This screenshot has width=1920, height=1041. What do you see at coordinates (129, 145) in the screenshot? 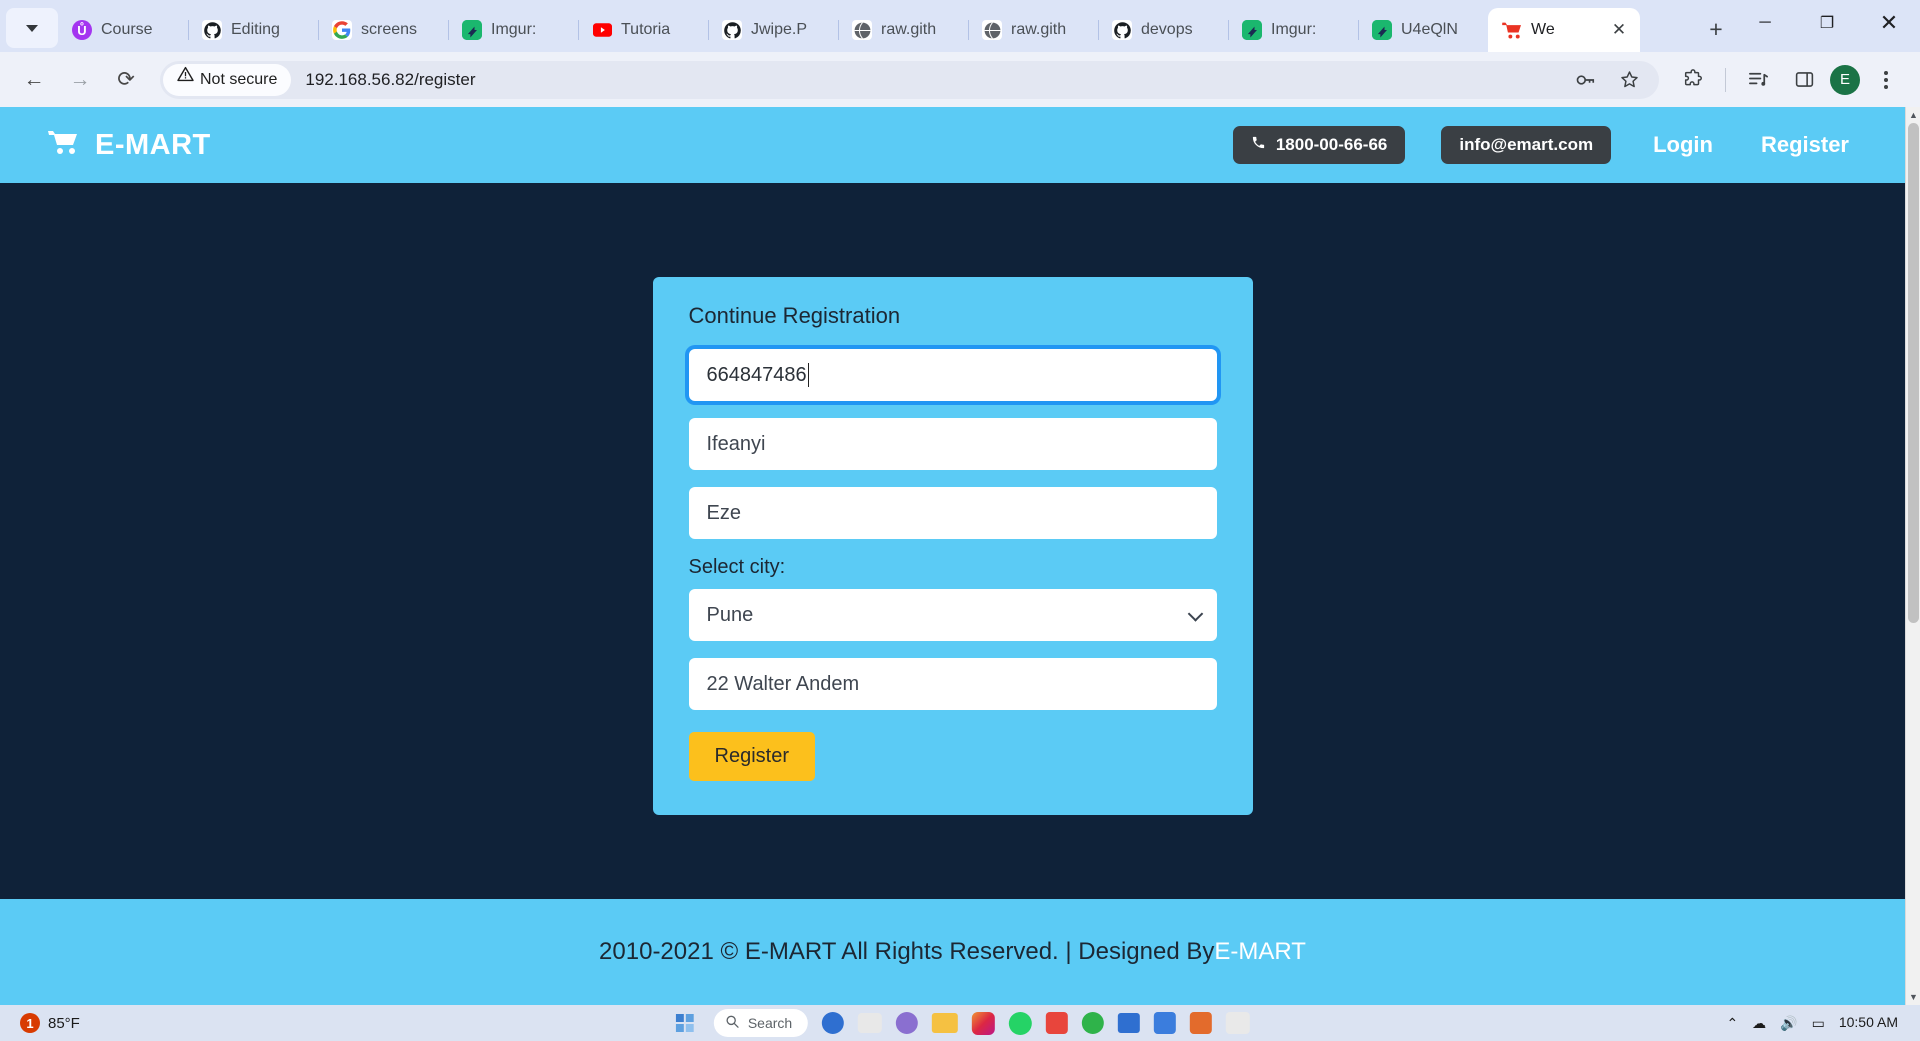
I see `brand: E-MART` at bounding box center [129, 145].